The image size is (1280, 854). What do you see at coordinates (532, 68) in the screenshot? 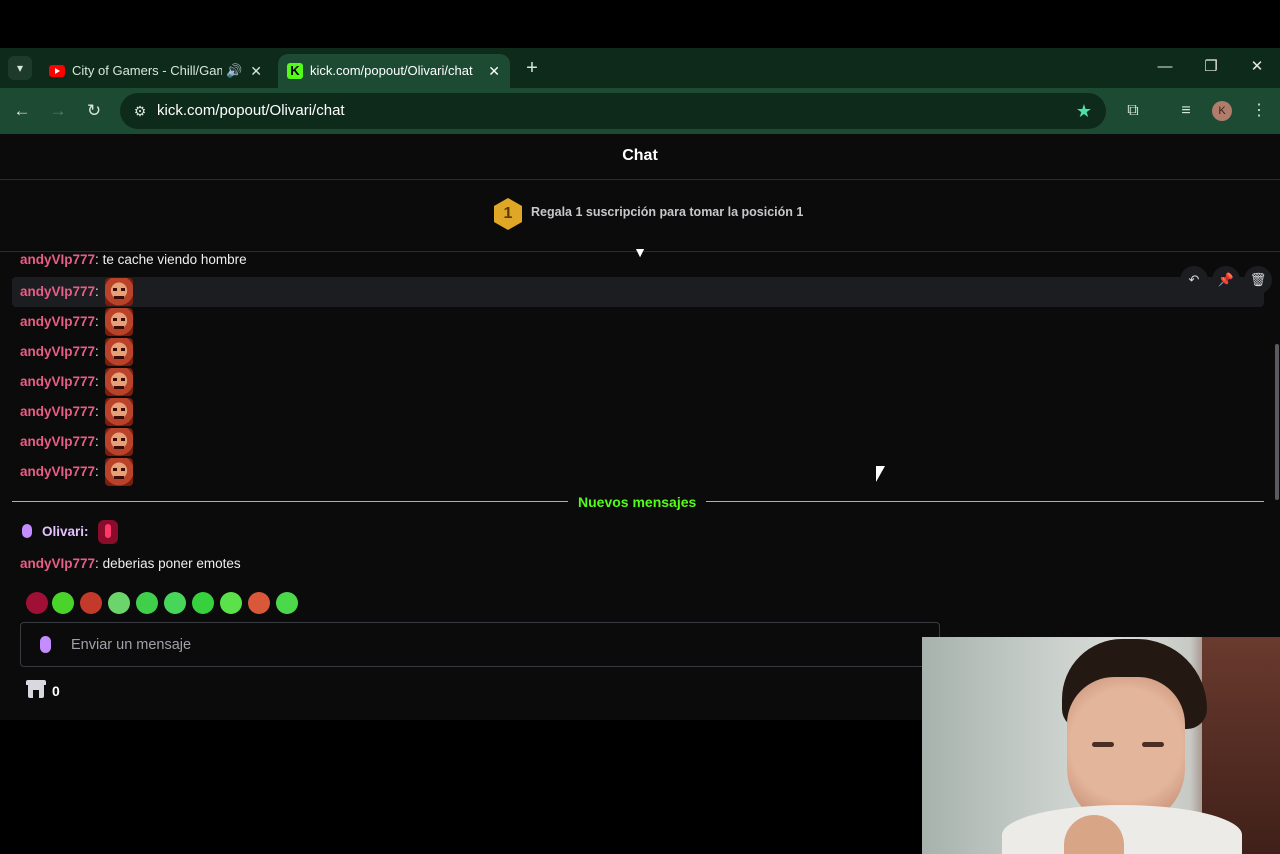
I see `new-tab-button: +` at bounding box center [532, 68].